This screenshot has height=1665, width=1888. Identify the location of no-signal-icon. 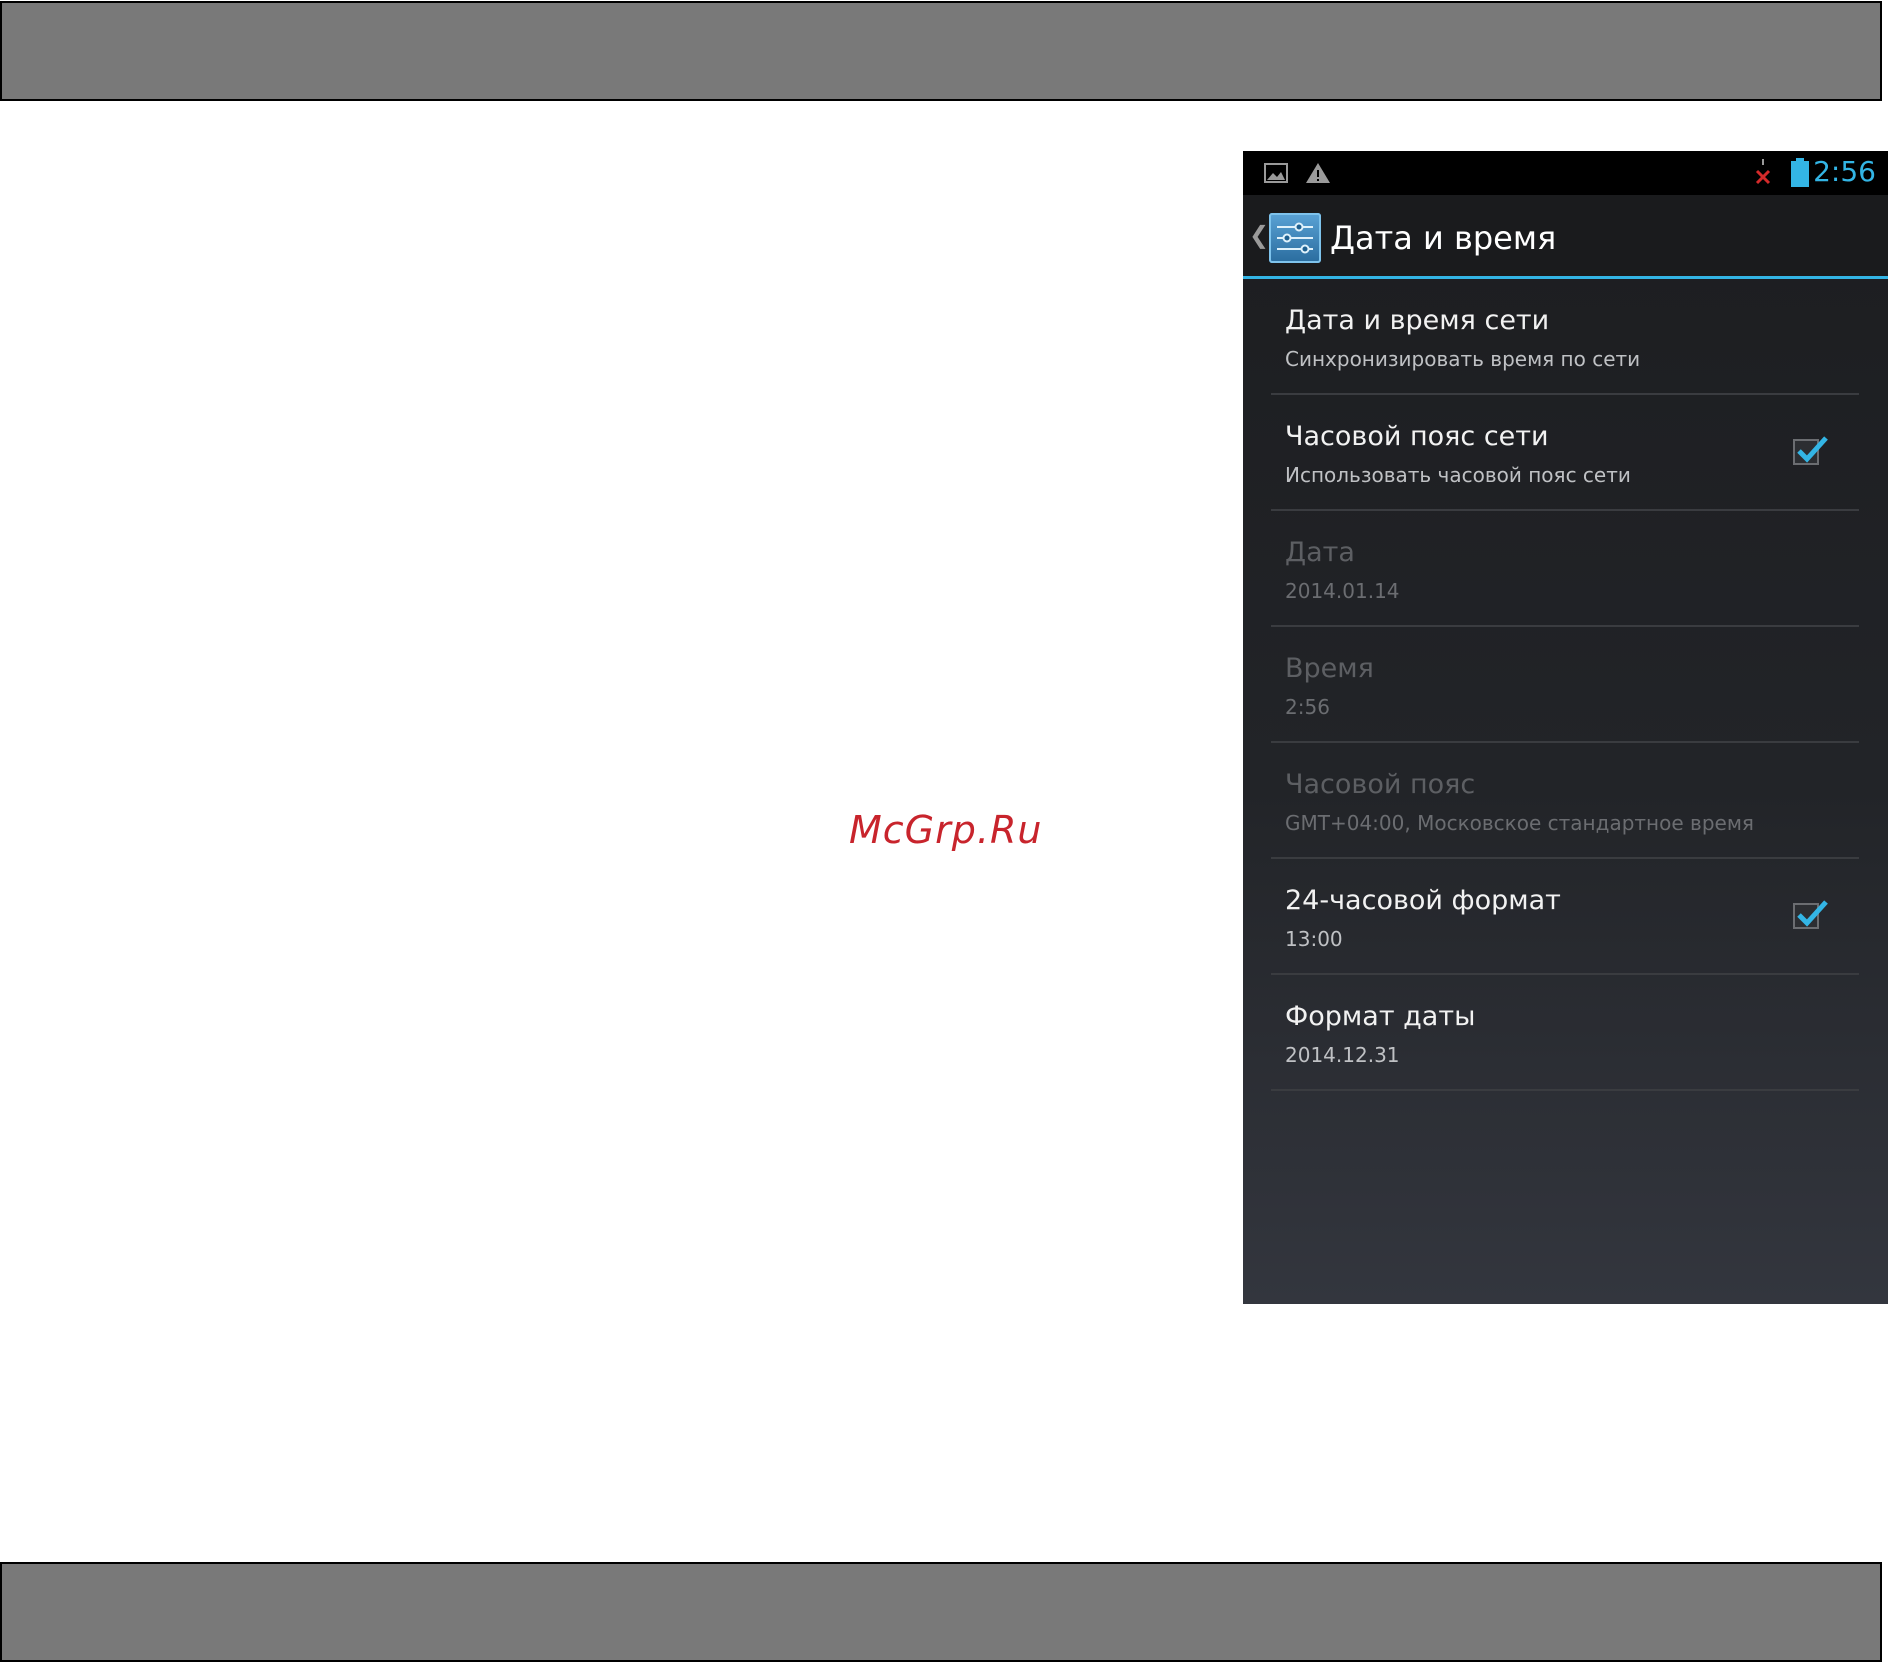
(1763, 174).